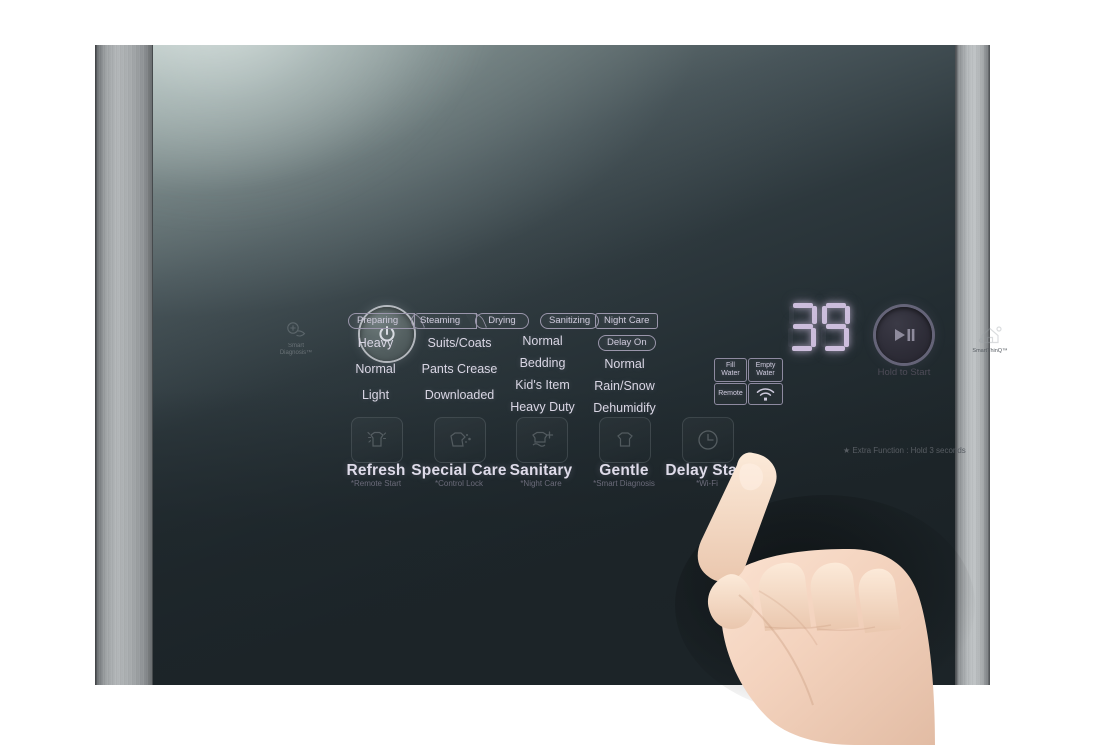  Describe the element at coordinates (296, 339) in the screenshot. I see `smart-diagnosis-indicator: Smart Diagnosis™` at that location.